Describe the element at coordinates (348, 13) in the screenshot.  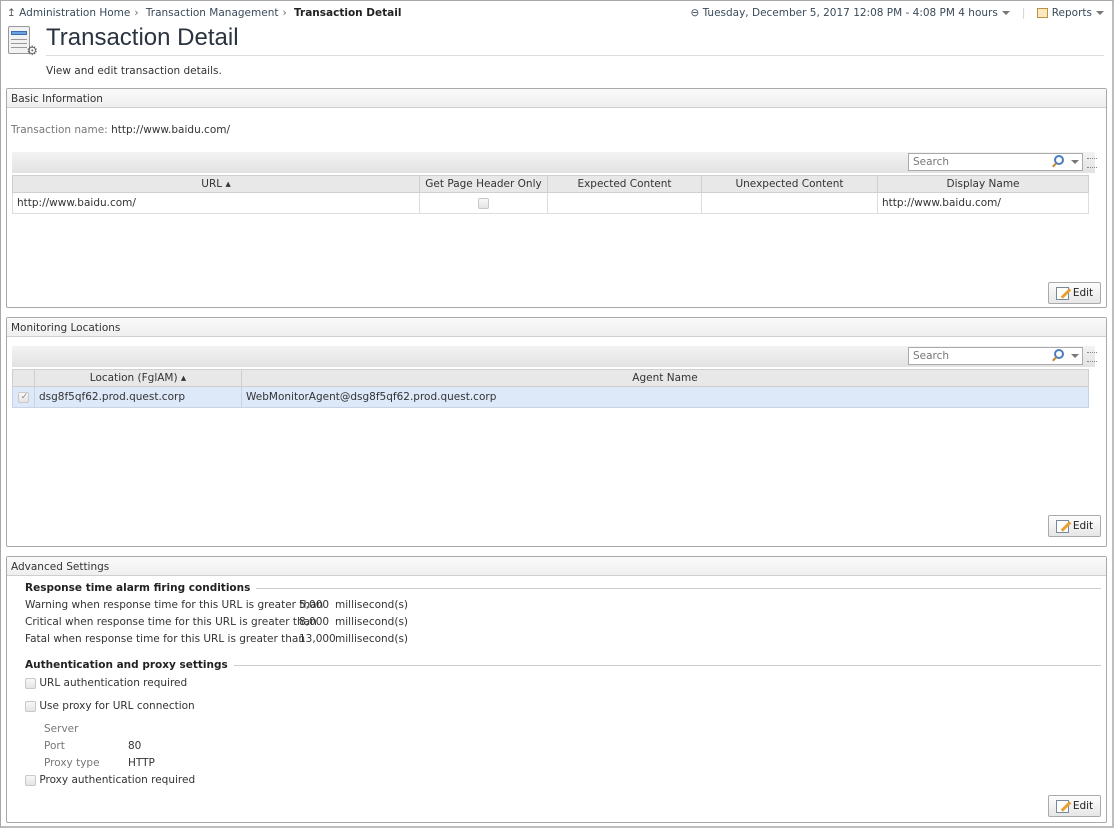
I see `breadcrumb-current: Transaction Detail` at that location.